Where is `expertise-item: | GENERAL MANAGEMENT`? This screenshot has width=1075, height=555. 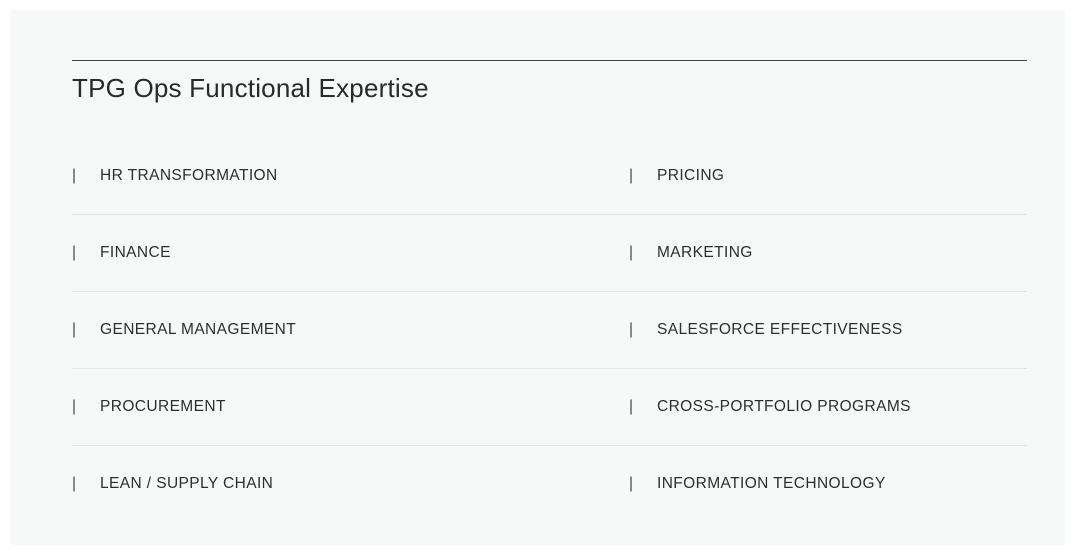 expertise-item: | GENERAL MANAGEMENT is located at coordinates (184, 330).